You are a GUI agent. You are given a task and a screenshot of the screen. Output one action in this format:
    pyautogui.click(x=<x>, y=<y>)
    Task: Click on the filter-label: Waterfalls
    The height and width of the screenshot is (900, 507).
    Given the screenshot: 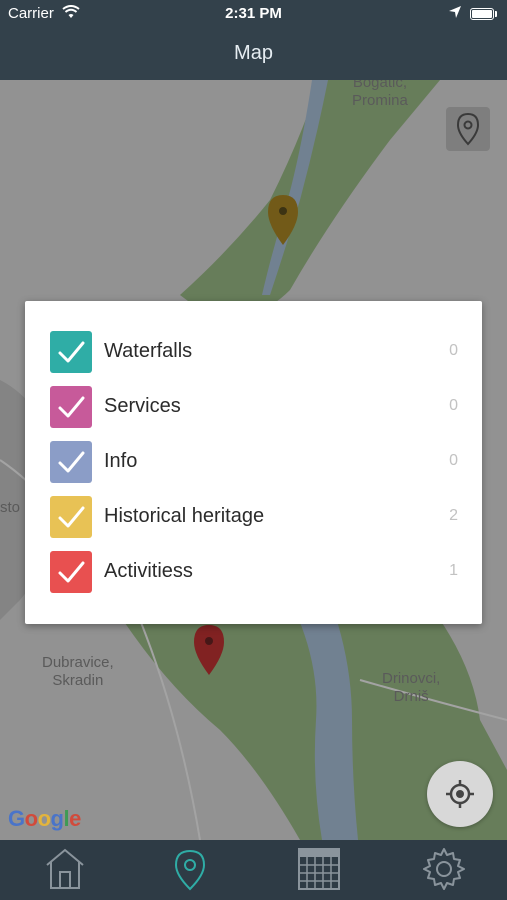 What is the action you would take?
    pyautogui.click(x=148, y=351)
    